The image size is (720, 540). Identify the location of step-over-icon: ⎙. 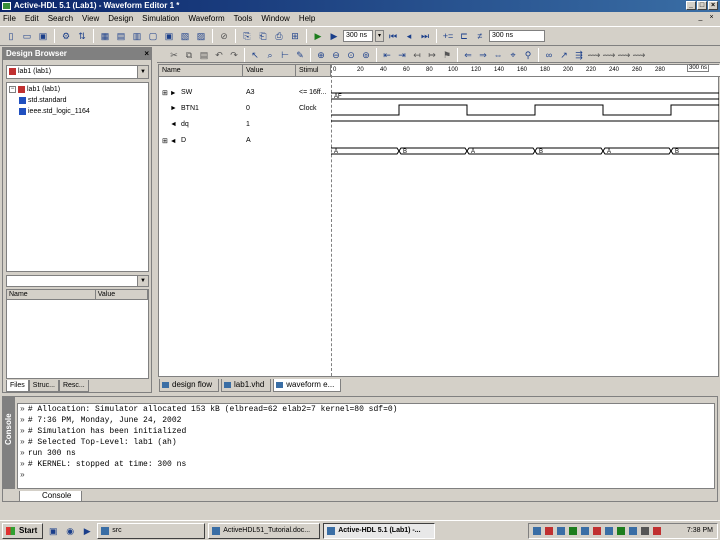
(279, 36).